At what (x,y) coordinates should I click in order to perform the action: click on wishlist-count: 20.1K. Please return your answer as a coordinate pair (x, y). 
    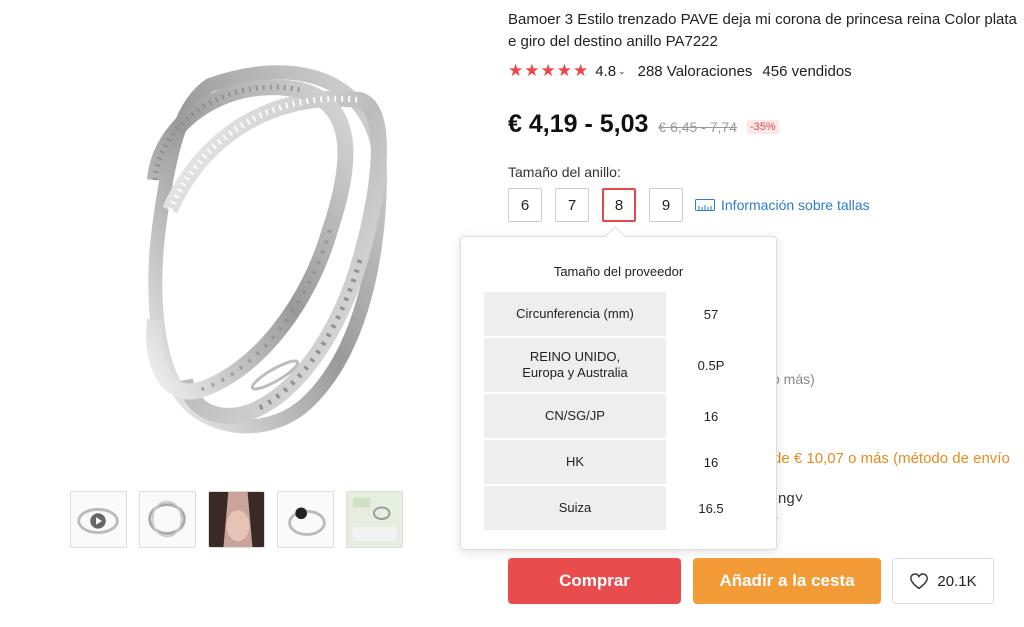
    Looking at the image, I should click on (957, 581).